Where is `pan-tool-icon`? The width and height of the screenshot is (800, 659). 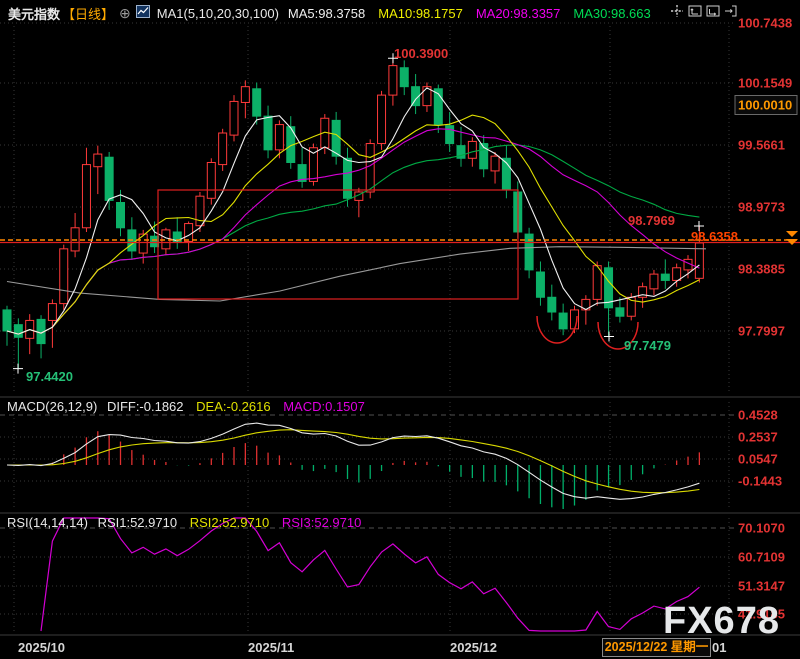 pan-tool-icon is located at coordinates (677, 11).